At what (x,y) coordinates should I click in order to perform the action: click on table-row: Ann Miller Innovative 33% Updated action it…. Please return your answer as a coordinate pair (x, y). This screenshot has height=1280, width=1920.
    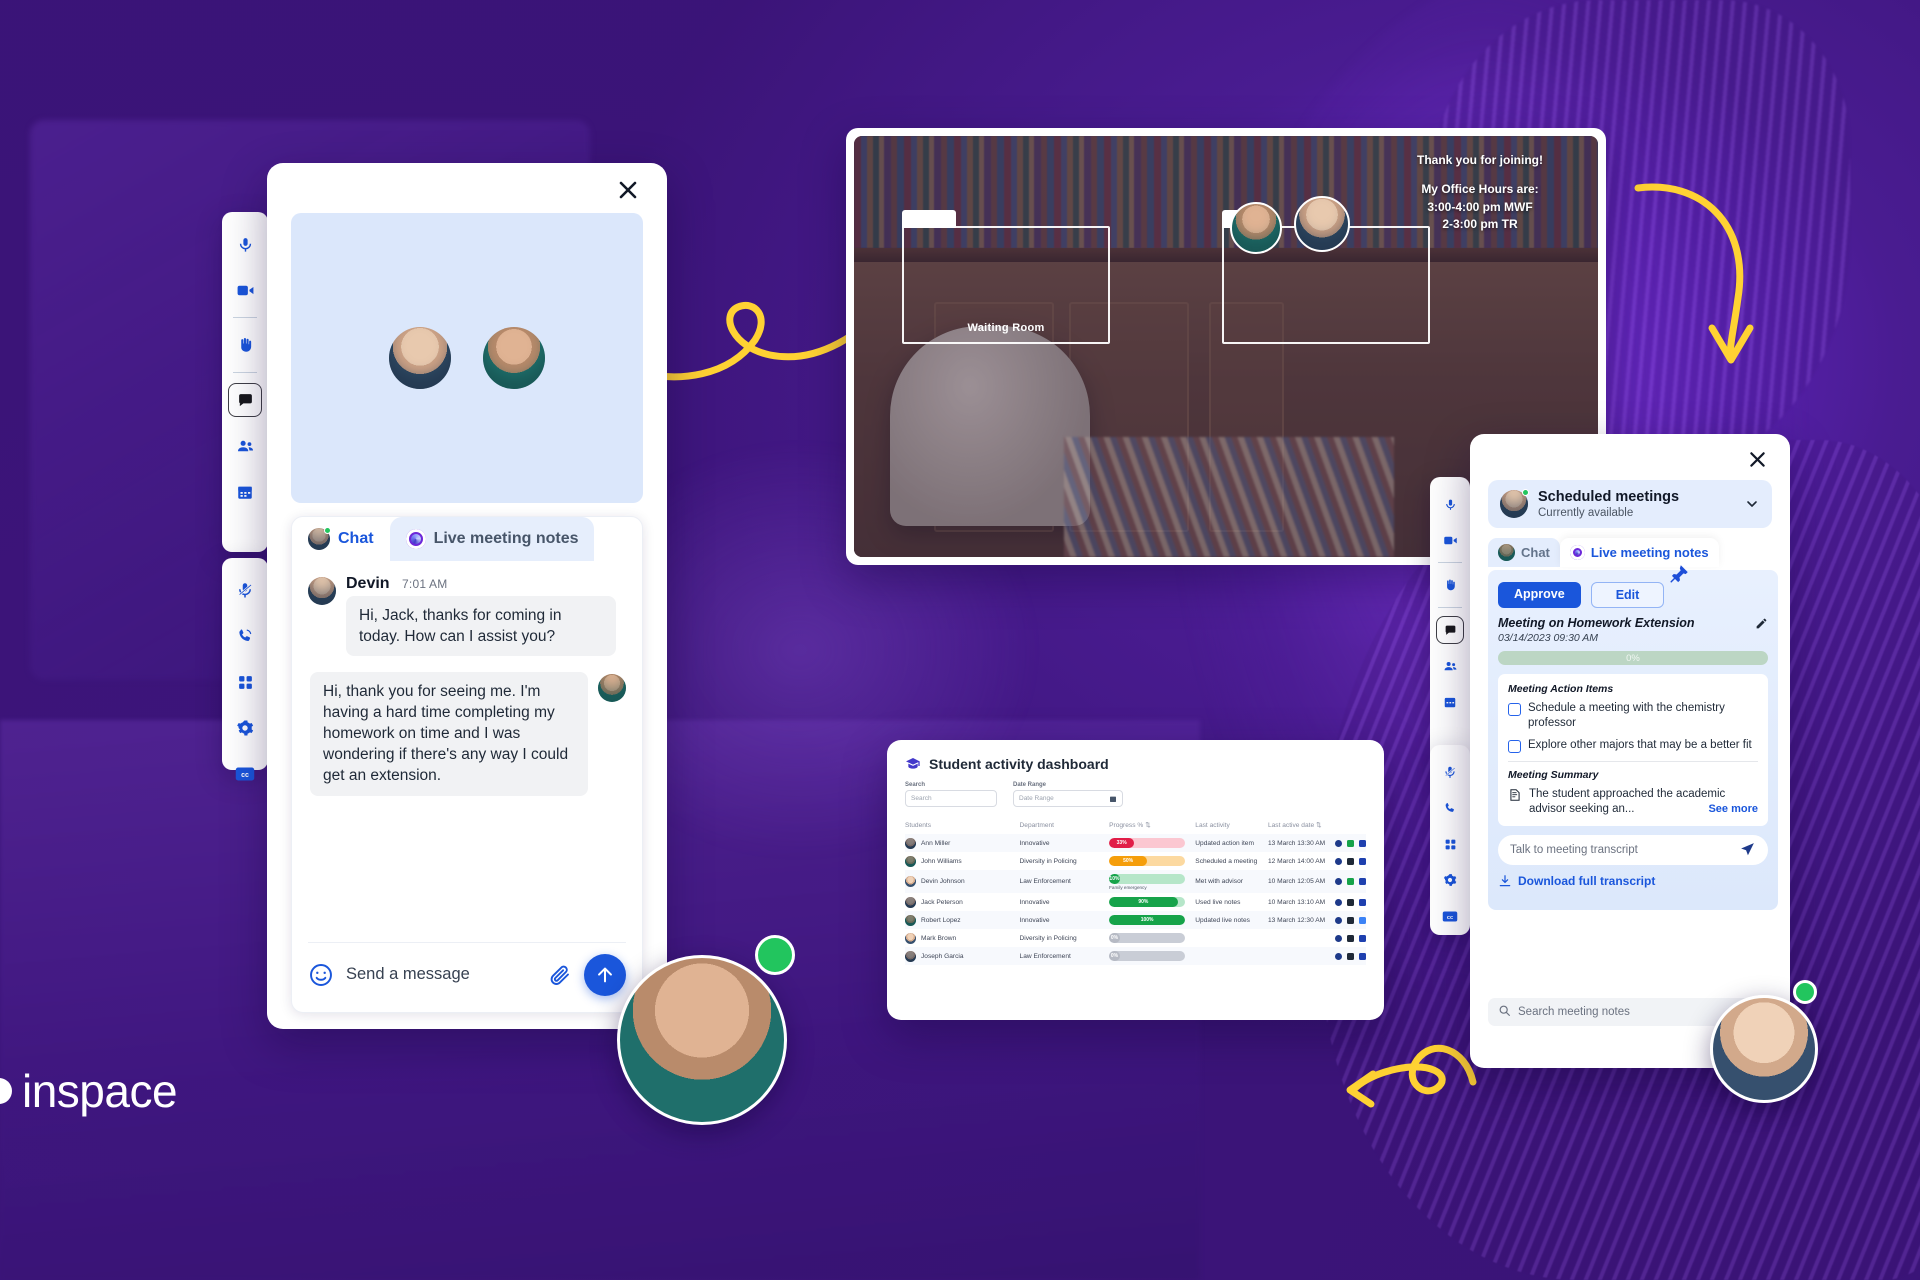
    Looking at the image, I should click on (1135, 843).